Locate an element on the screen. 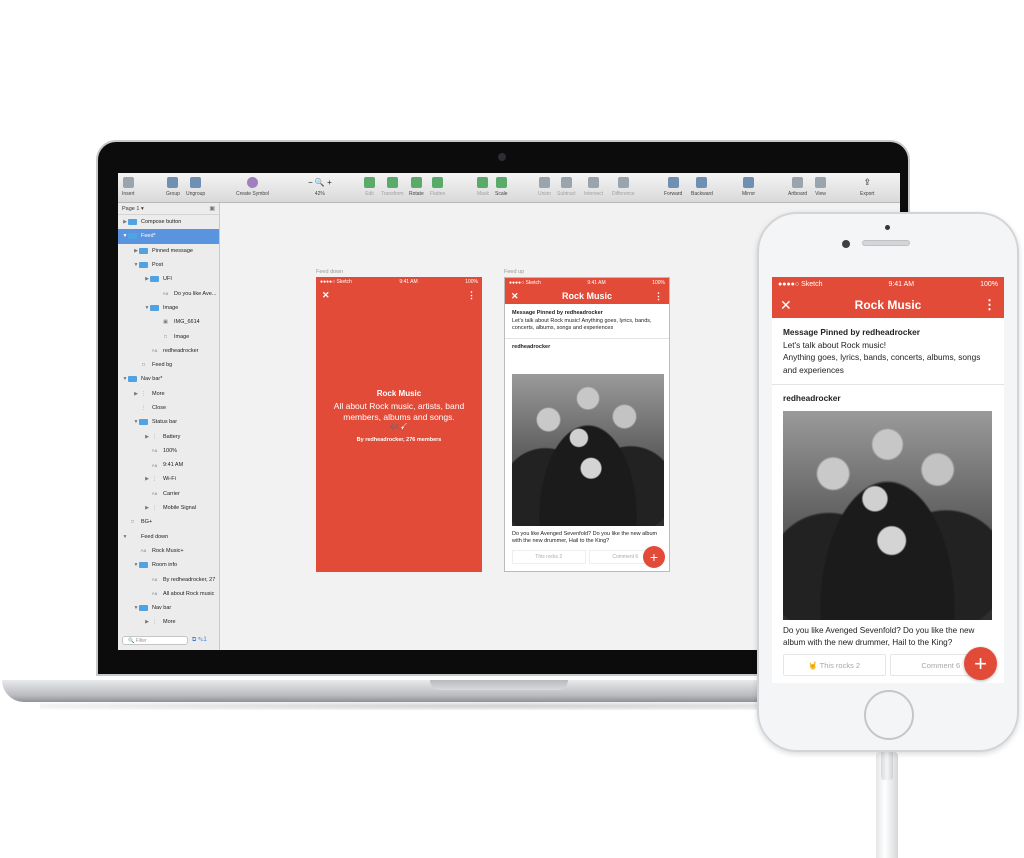 This screenshot has height=858, width=1024. edit-button: Edit is located at coordinates (369, 187).